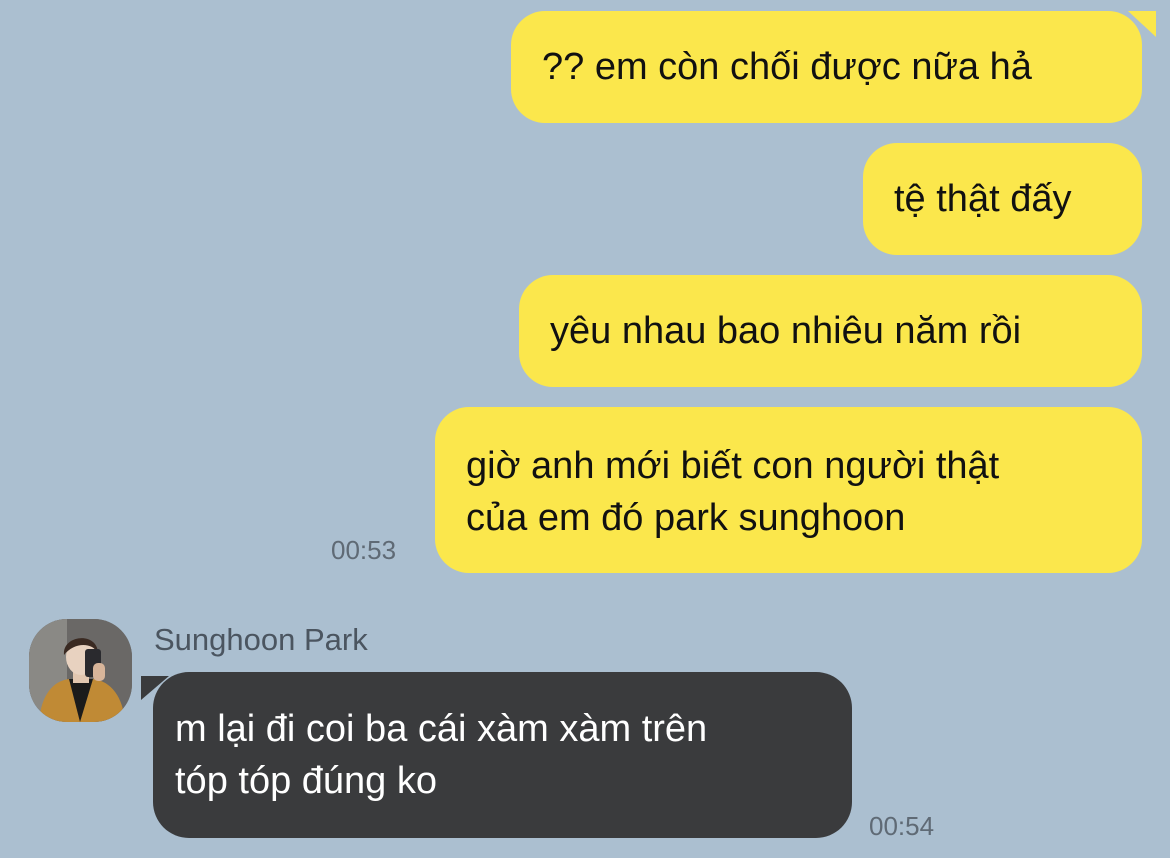 The width and height of the screenshot is (1170, 858). Describe the element at coordinates (983, 199) in the screenshot. I see `message-text: tệ thật đấy` at that location.